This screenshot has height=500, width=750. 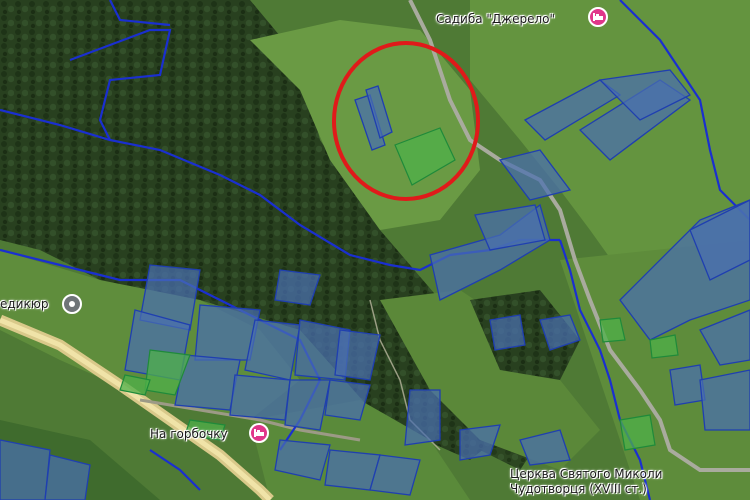 What do you see at coordinates (24, 304) in the screenshot?
I see `place-label: едикюр` at bounding box center [24, 304].